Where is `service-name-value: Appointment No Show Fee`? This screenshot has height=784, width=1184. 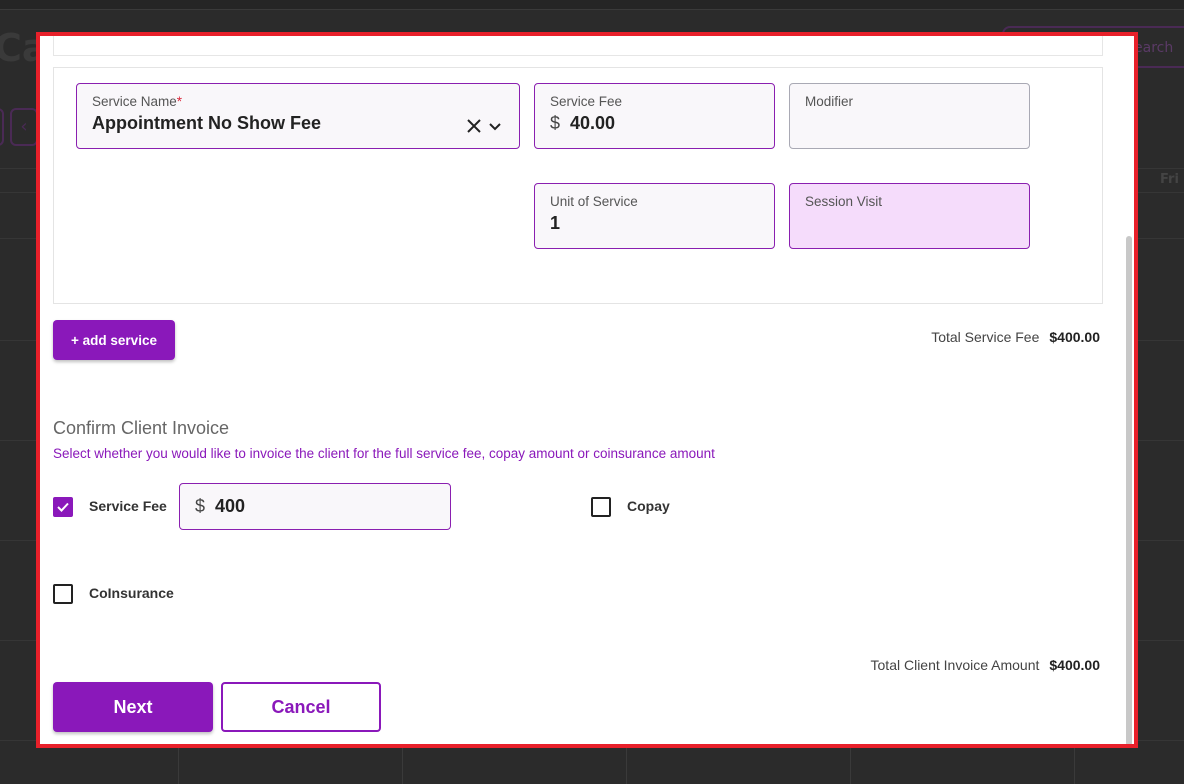 service-name-value: Appointment No Show Fee is located at coordinates (206, 123).